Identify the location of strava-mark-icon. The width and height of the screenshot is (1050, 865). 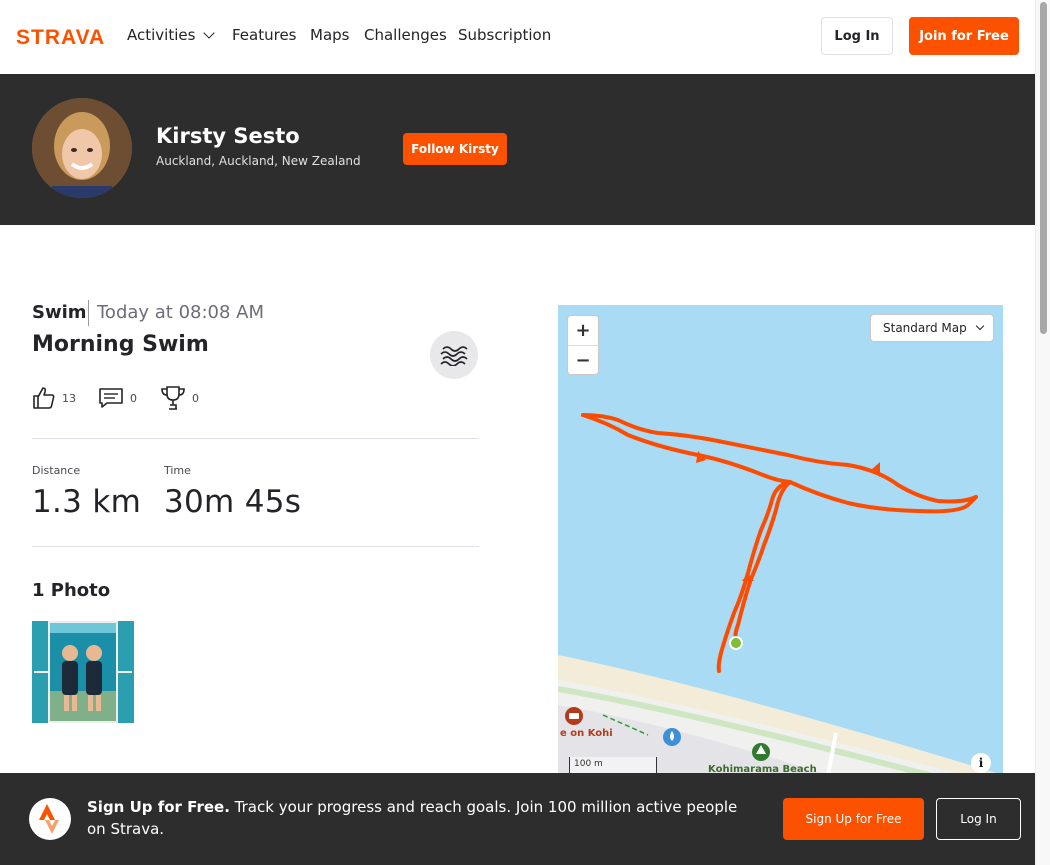
(50, 819).